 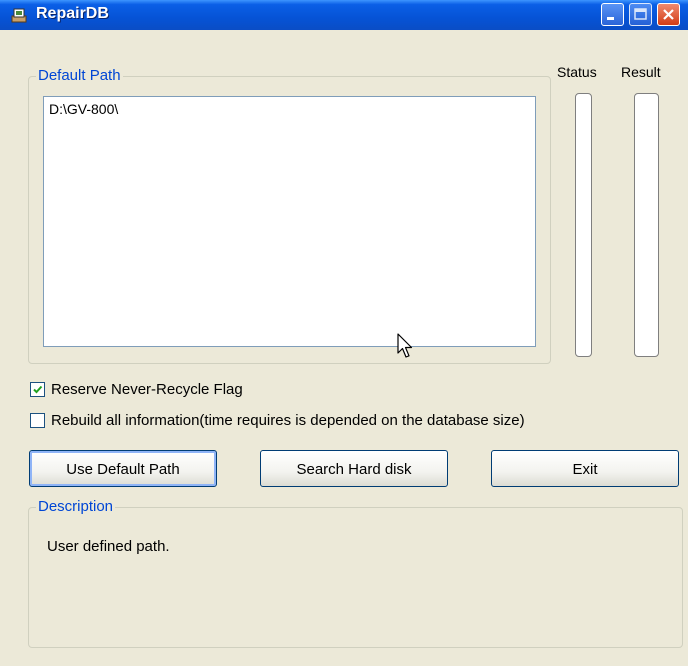 What do you see at coordinates (641, 72) in the screenshot?
I see `result-header: Result` at bounding box center [641, 72].